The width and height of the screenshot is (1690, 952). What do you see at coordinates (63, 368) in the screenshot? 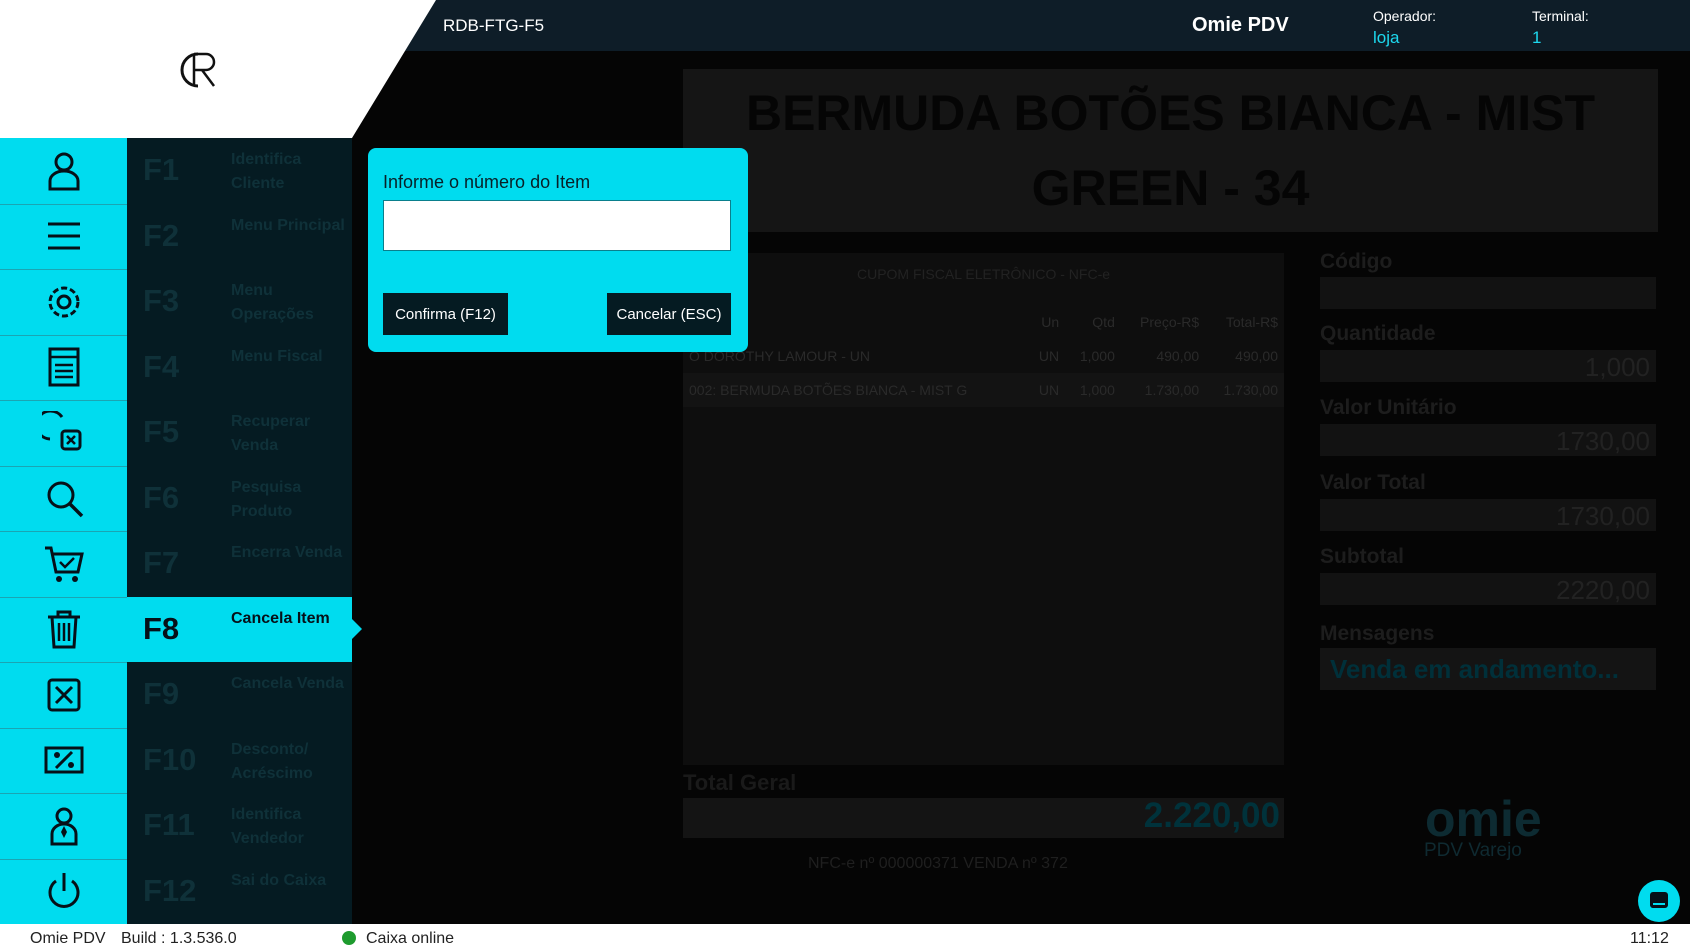
I see `receipt-icon` at bounding box center [63, 368].